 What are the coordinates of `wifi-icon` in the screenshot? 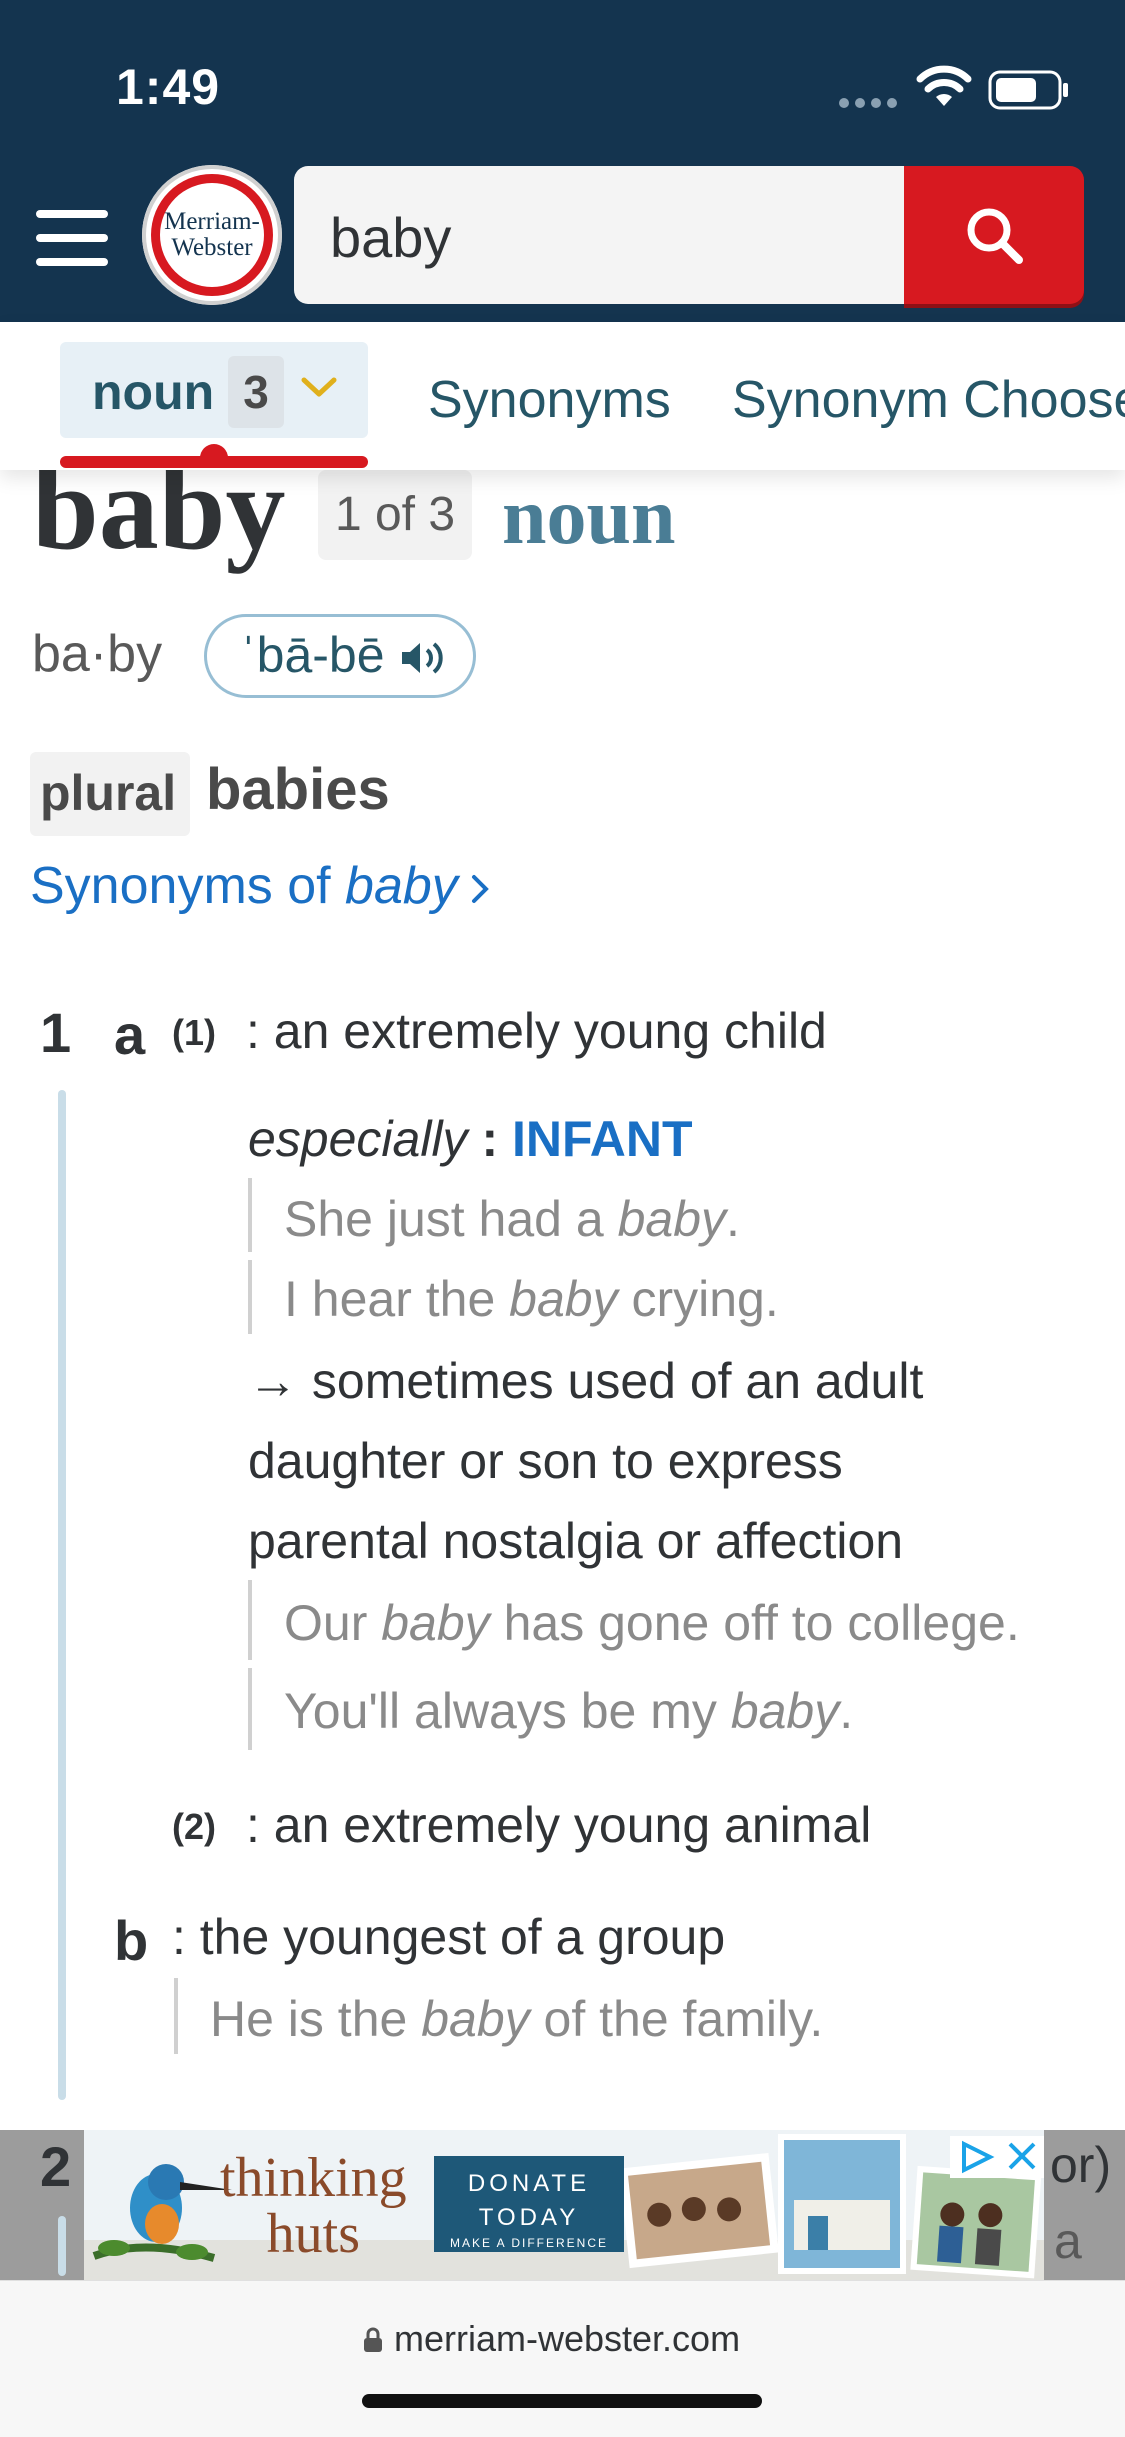 It's located at (944, 88).